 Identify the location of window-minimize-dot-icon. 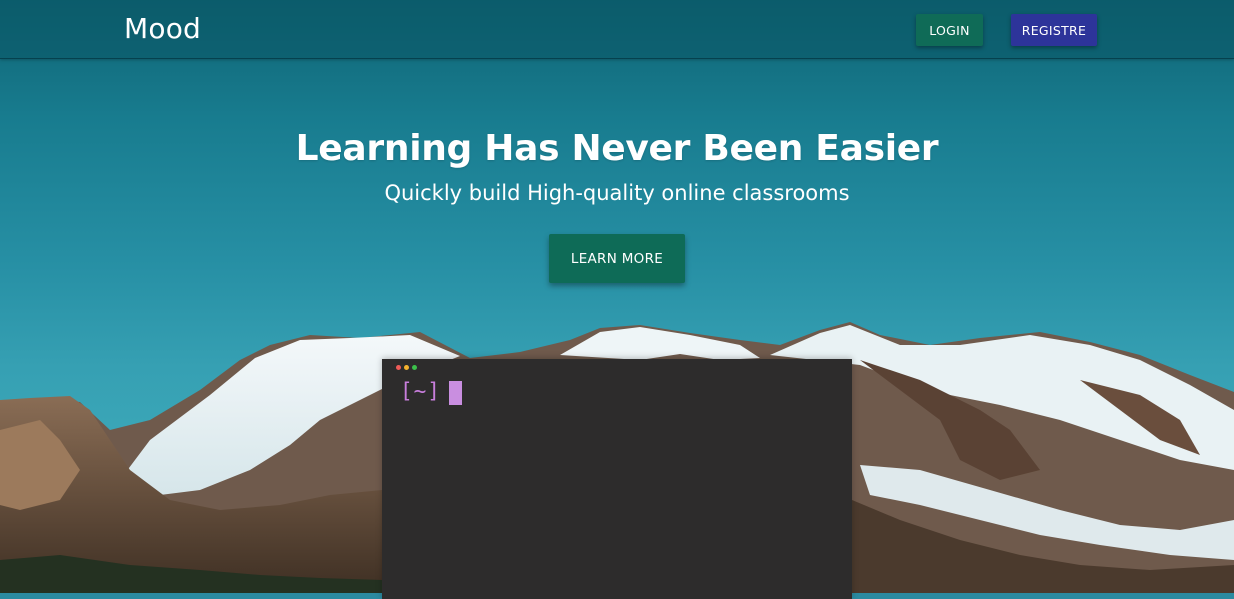
(406, 367).